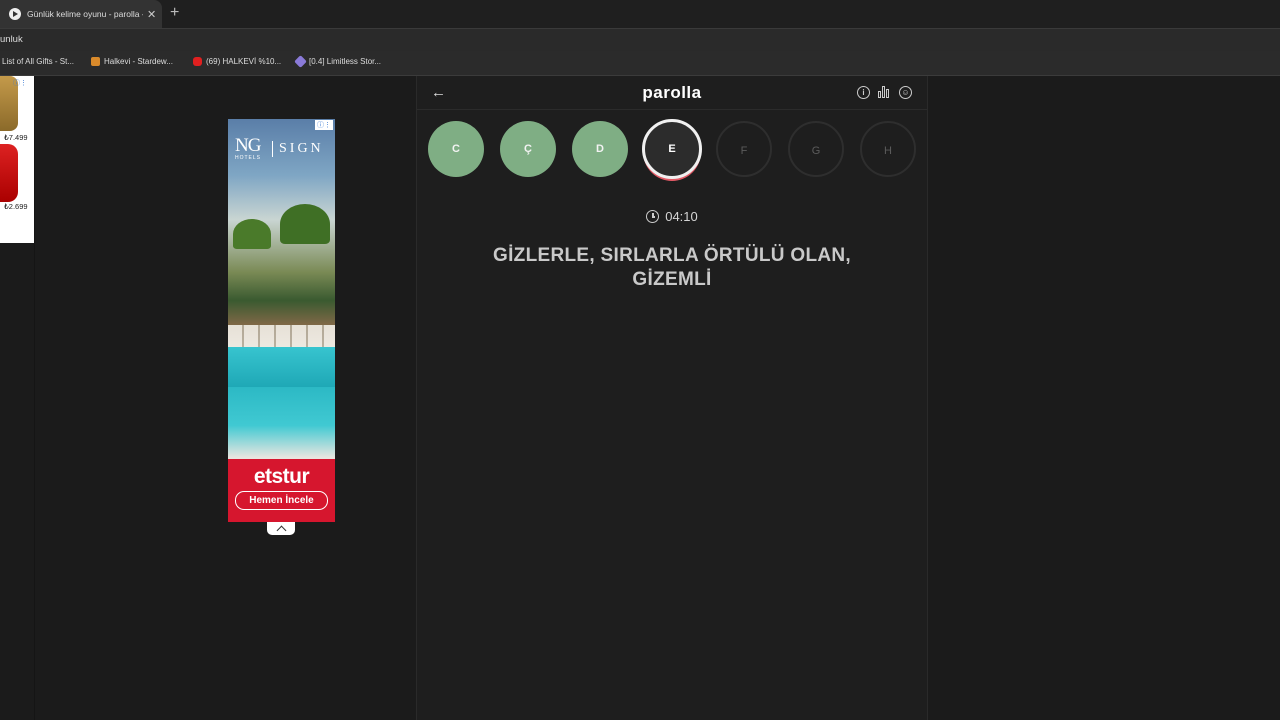 Image resolution: width=1280 pixels, height=720 pixels. I want to click on letter-circle: C, so click(456, 149).